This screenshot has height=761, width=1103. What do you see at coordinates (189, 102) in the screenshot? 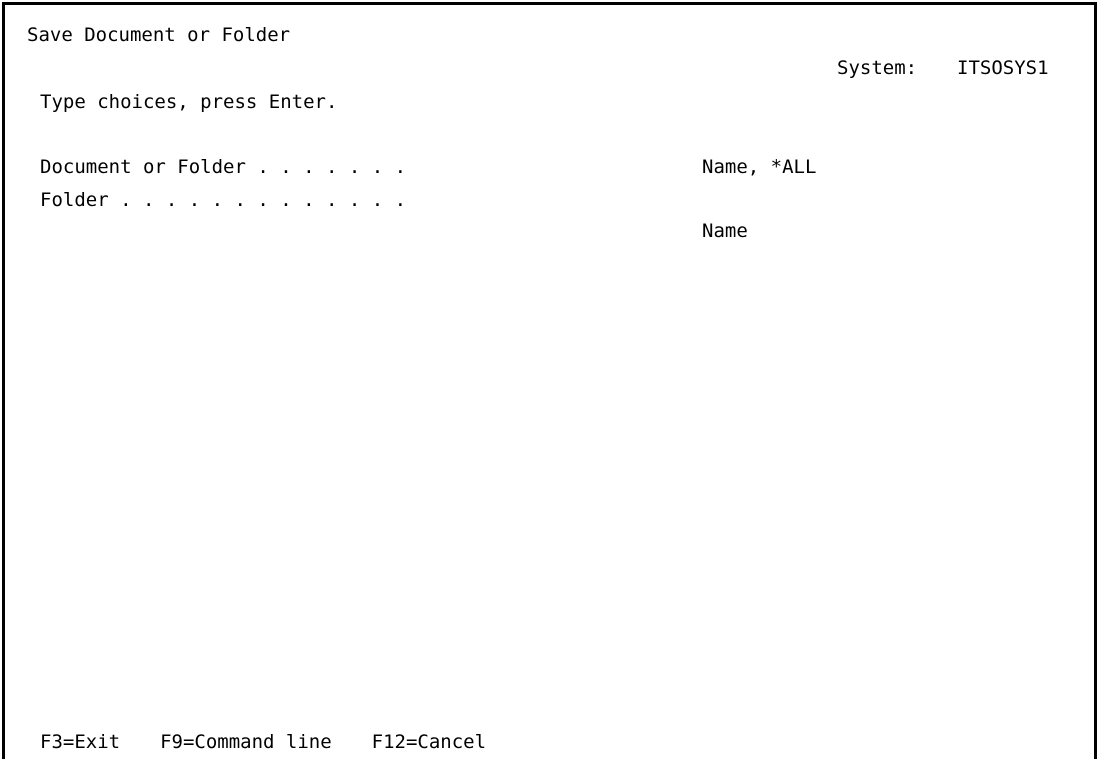
I see `instructions-text: Type choices, press Enter.` at bounding box center [189, 102].